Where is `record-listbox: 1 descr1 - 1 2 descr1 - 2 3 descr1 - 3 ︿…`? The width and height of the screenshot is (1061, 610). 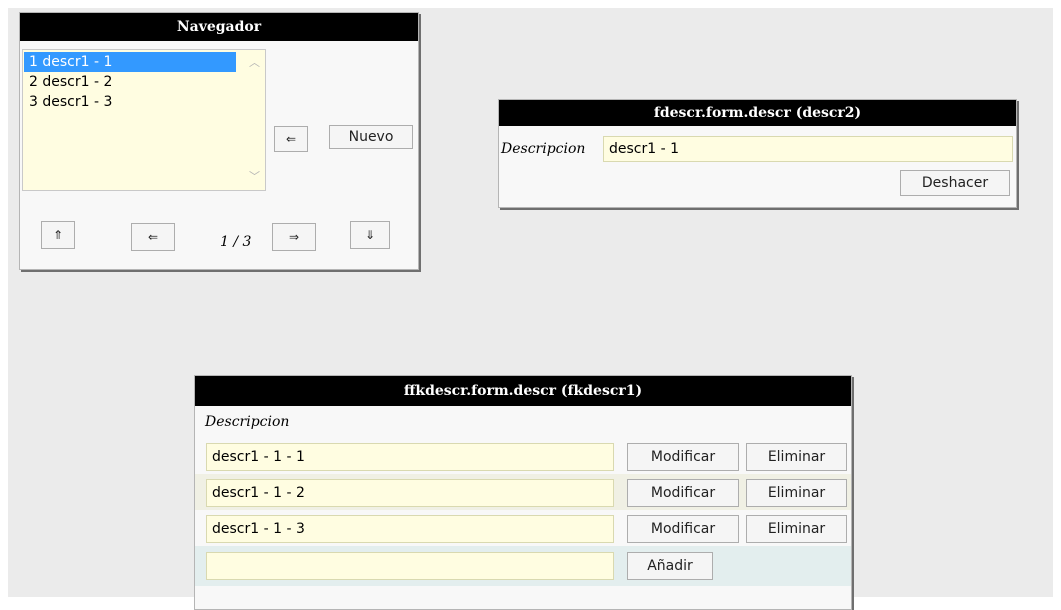
record-listbox: 1 descr1 - 1 2 descr1 - 2 3 descr1 - 3 ︿… is located at coordinates (144, 120).